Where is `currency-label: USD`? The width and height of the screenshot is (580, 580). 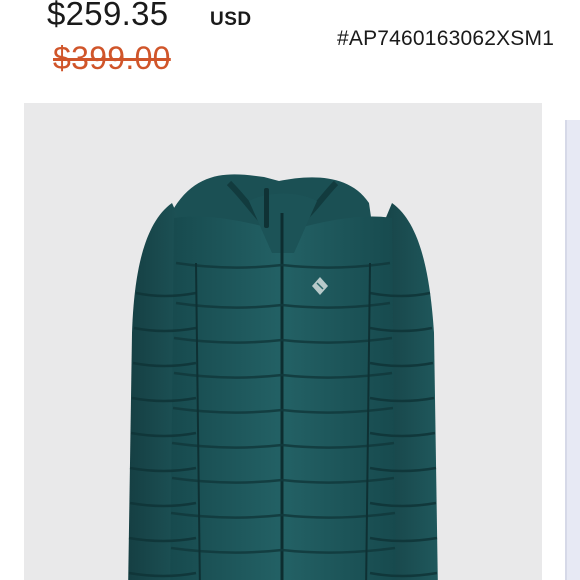 currency-label: USD is located at coordinates (231, 19).